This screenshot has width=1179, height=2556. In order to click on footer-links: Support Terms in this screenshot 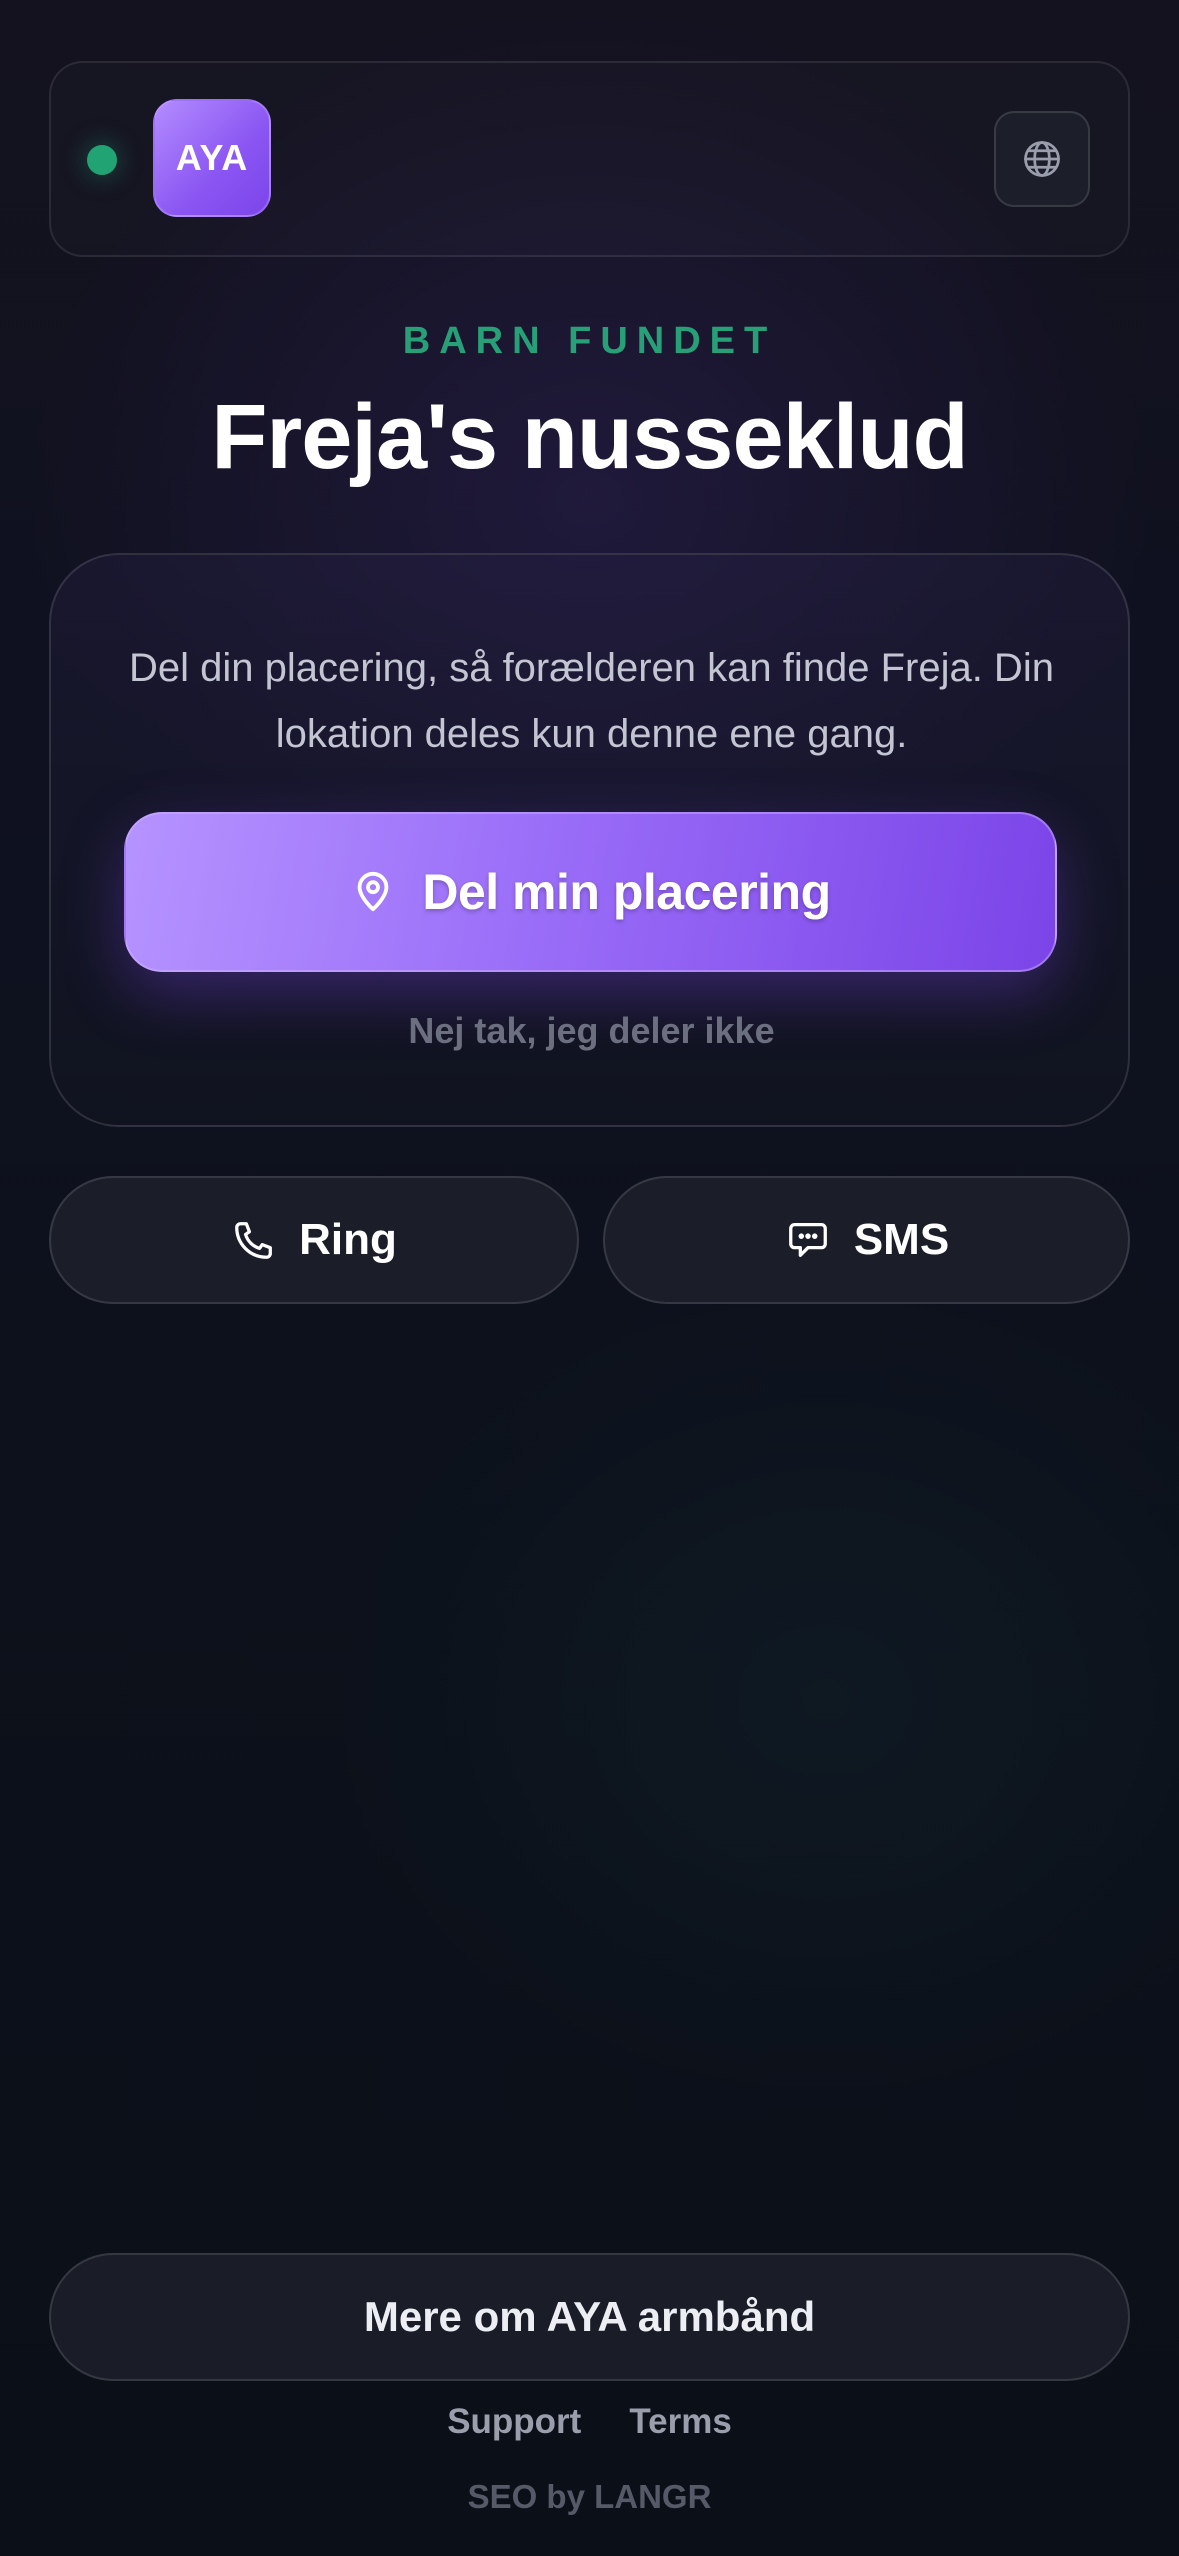, I will do `click(589, 2422)`.